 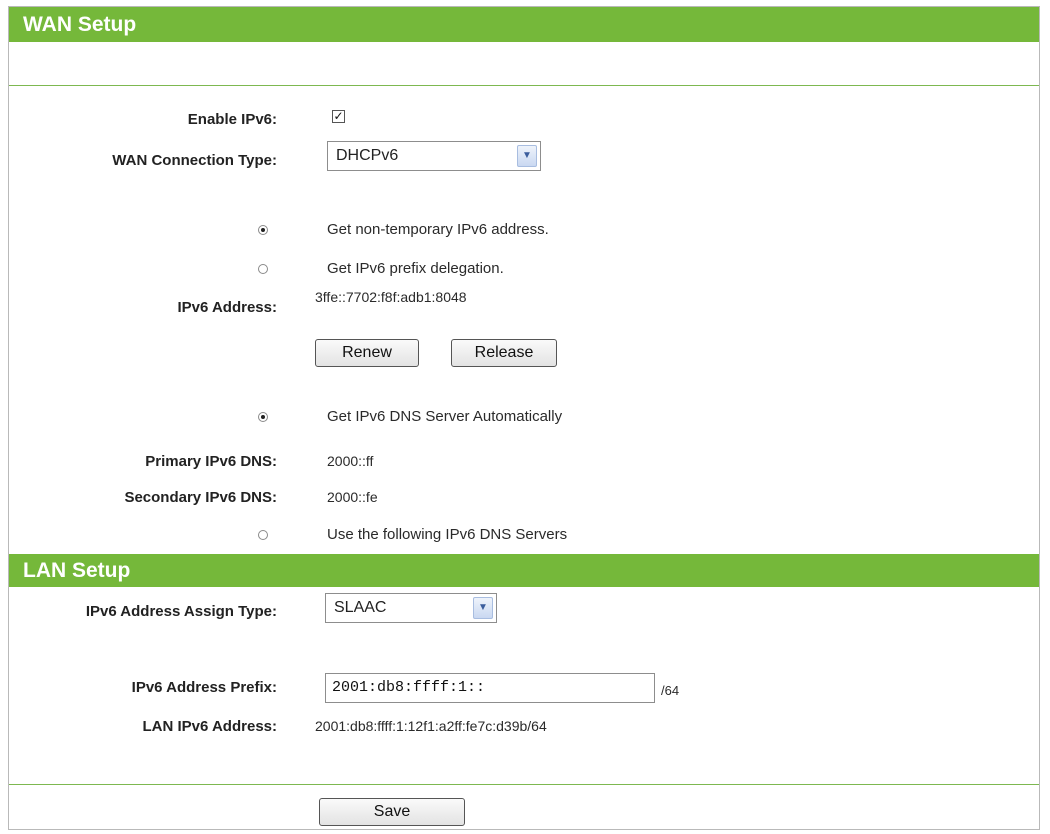 I want to click on lan-ipv6-address-value: 2001:db8:ffff:1:12f1:a2ff:fe7c:d39b/64, so click(x=431, y=726).